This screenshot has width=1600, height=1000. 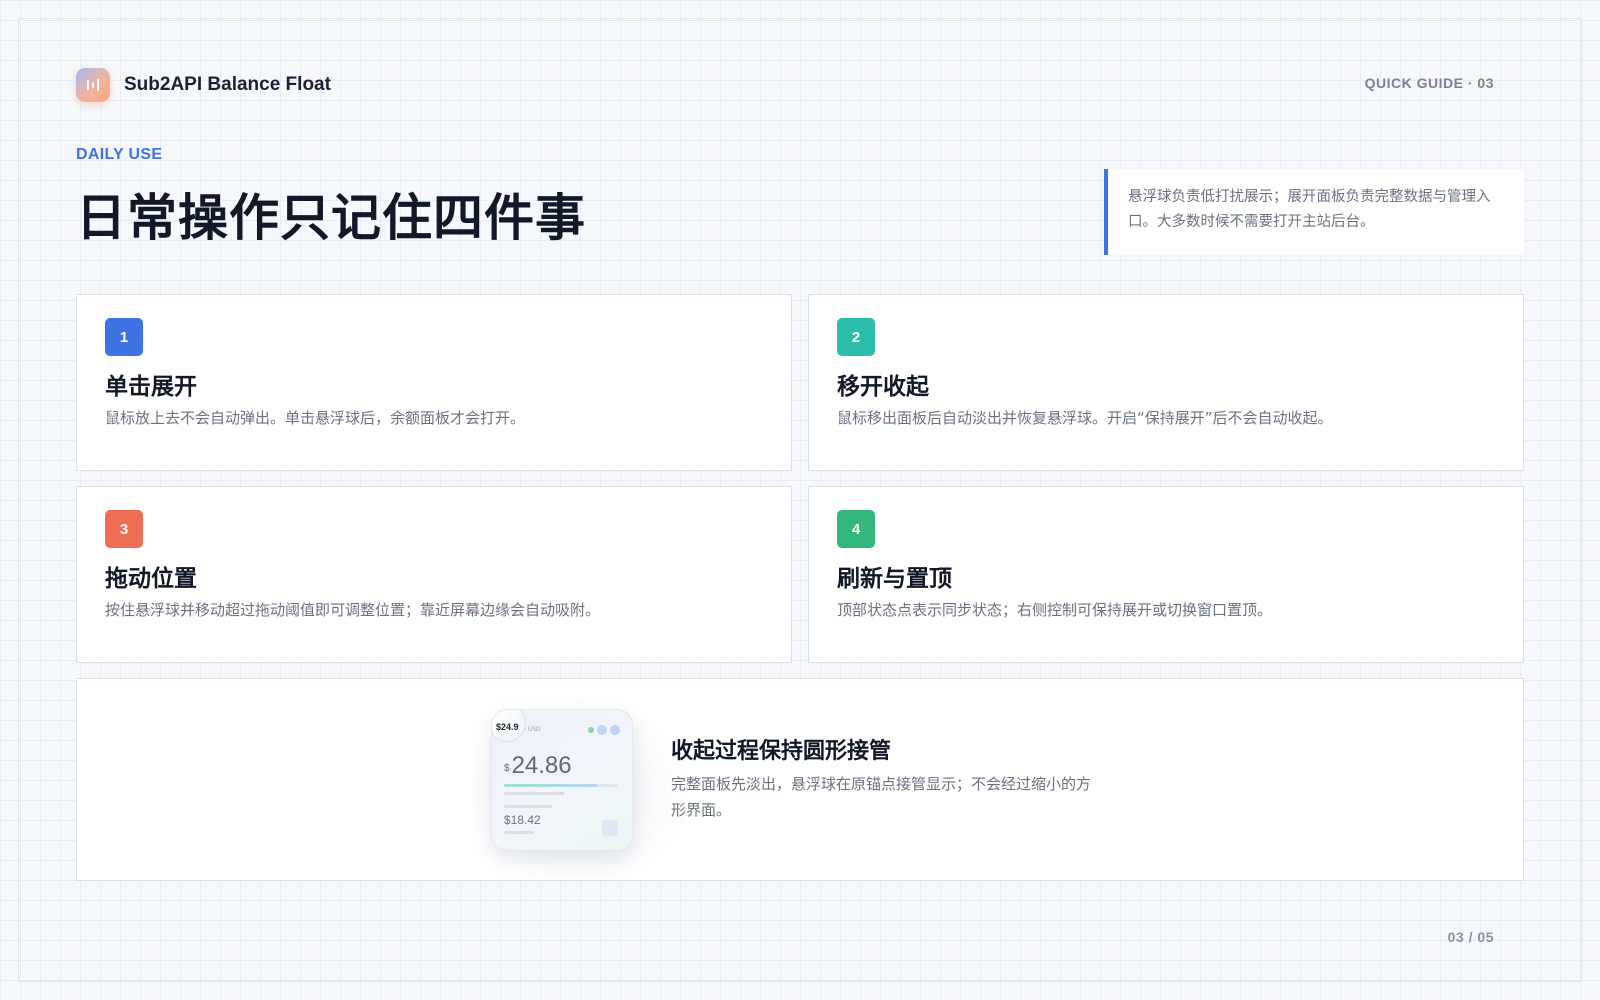 I want to click on balance-progress-bar, so click(x=561, y=785).